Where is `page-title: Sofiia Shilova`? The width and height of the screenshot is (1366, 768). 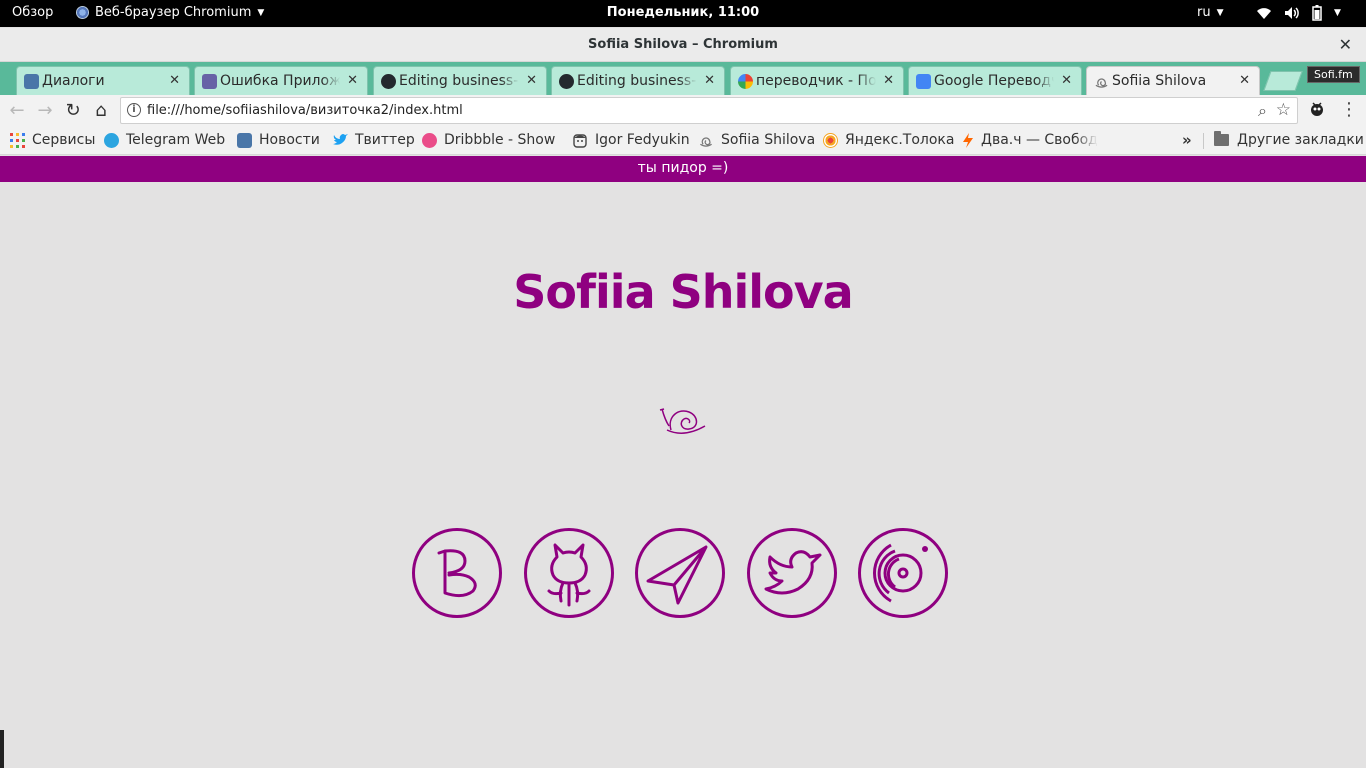
page-title: Sofiia Shilova is located at coordinates (683, 292).